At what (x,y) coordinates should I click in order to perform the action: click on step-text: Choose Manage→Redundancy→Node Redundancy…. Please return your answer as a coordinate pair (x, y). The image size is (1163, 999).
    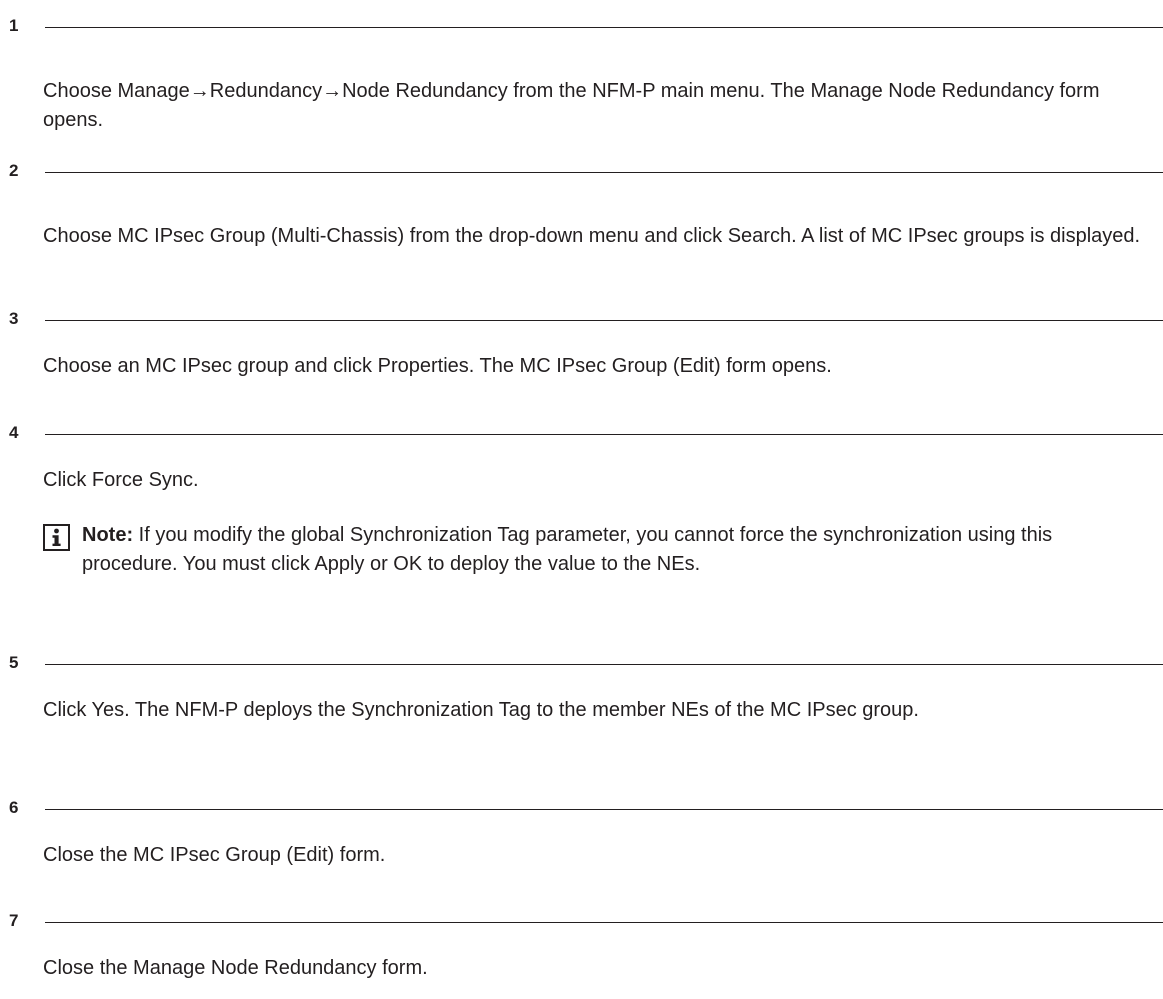
    Looking at the image, I should click on (571, 105).